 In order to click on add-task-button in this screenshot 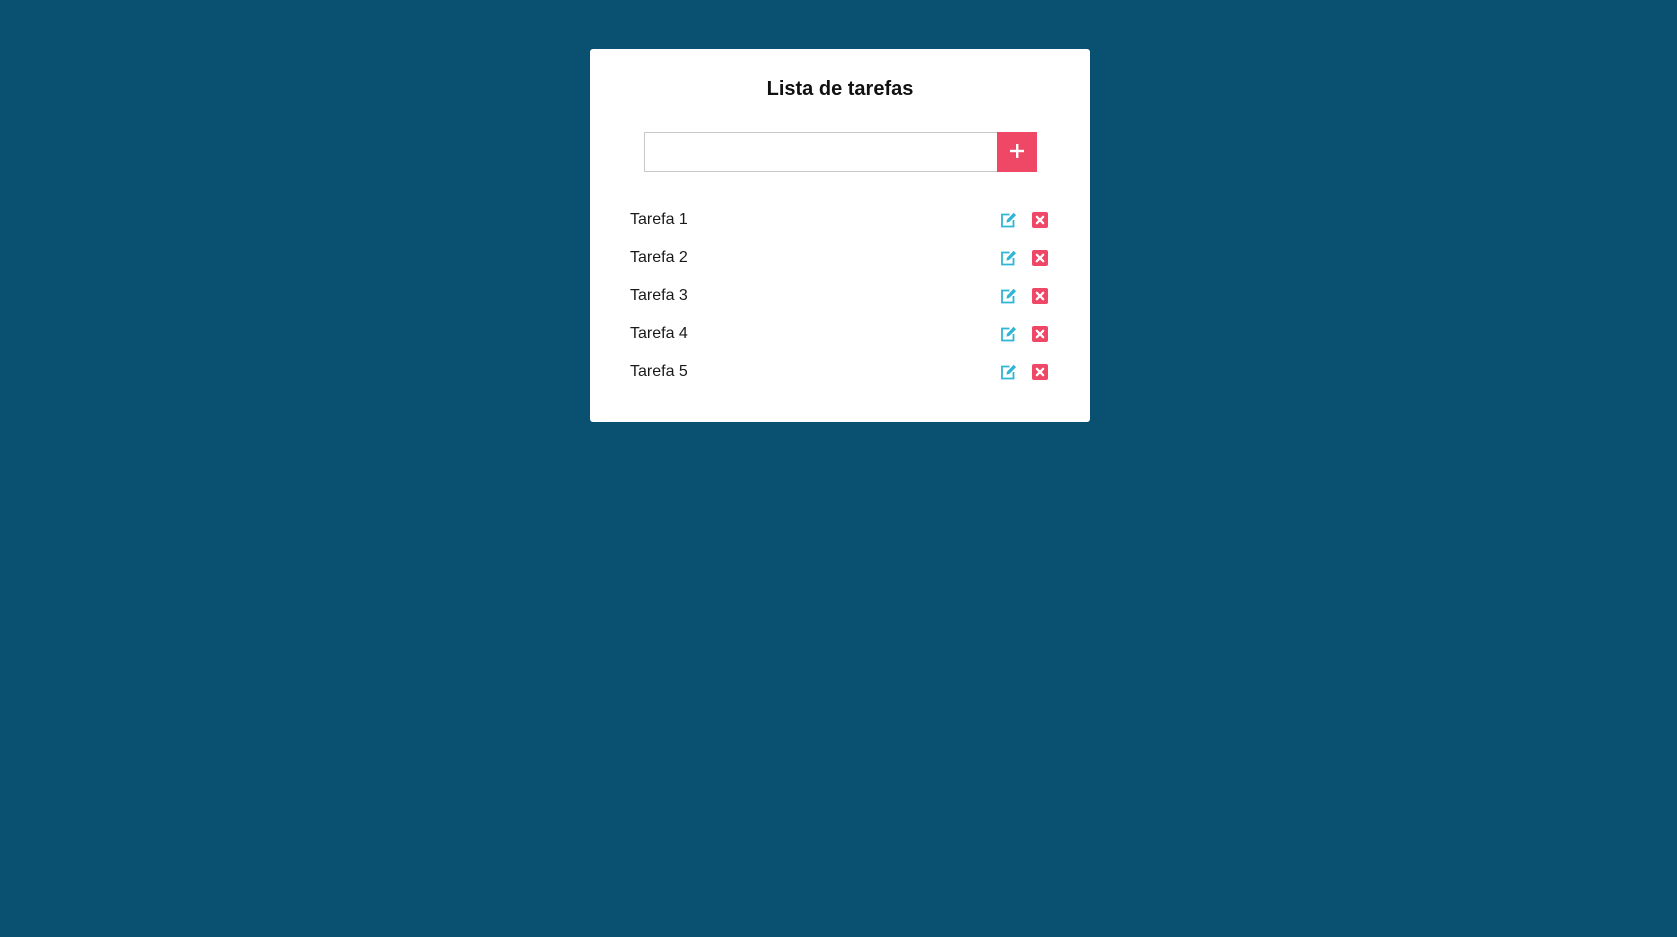, I will do `click(1017, 152)`.